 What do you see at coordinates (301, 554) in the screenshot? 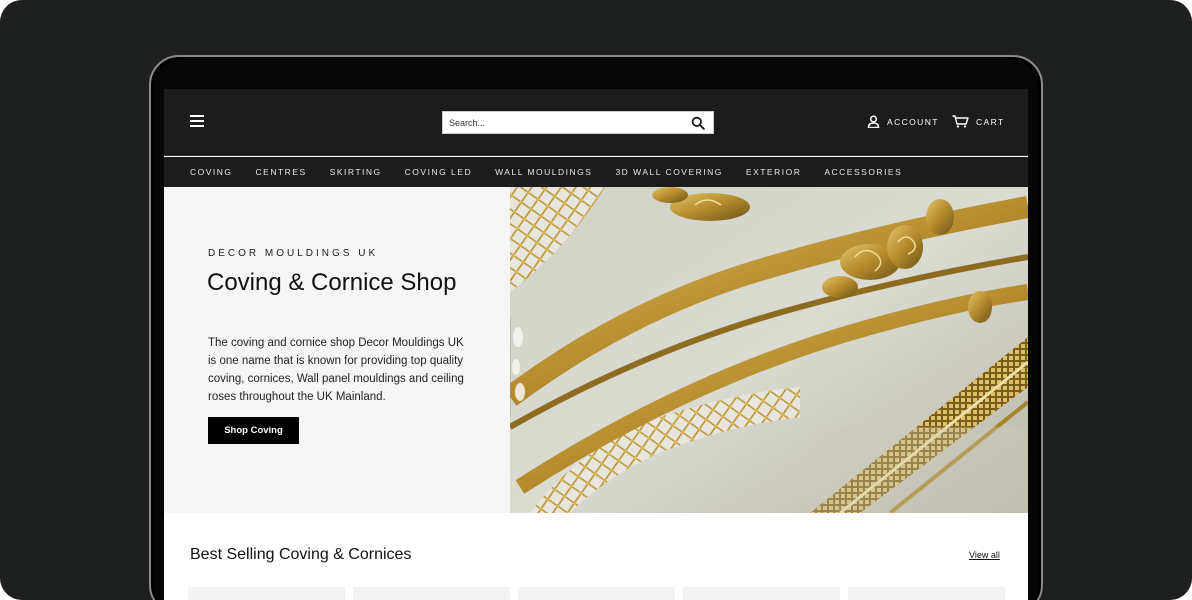
I see `best-selling-title: Best Selling Coving & Cornices` at bounding box center [301, 554].